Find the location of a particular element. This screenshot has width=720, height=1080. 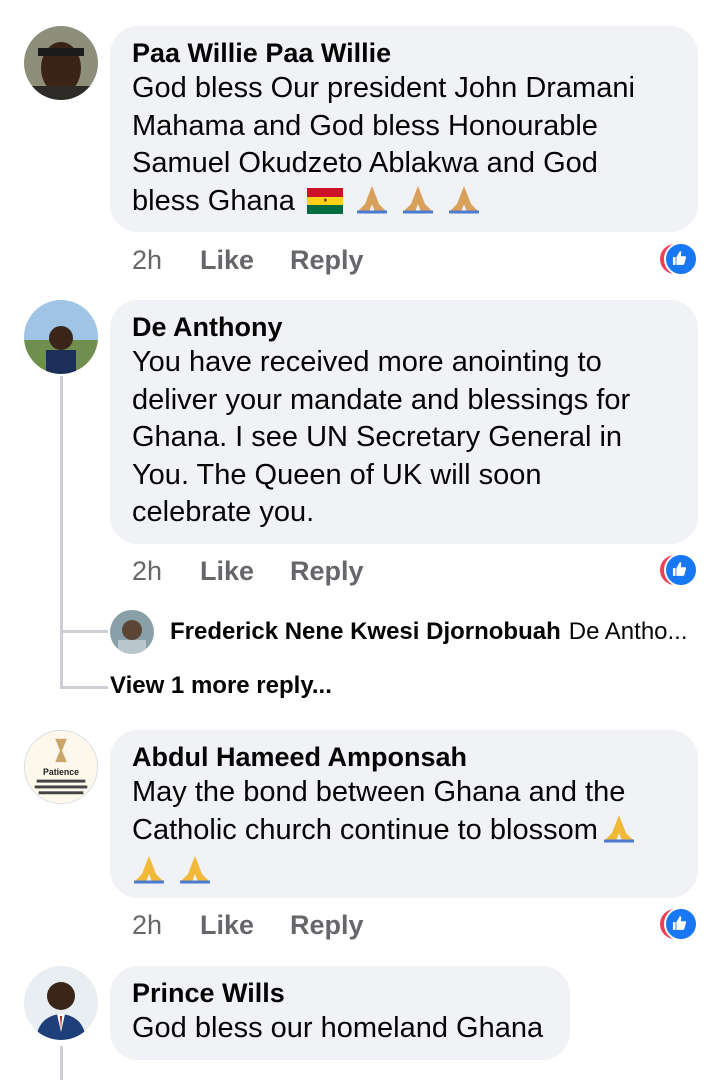

reaction-summary: 28 is located at coordinates (677, 571).